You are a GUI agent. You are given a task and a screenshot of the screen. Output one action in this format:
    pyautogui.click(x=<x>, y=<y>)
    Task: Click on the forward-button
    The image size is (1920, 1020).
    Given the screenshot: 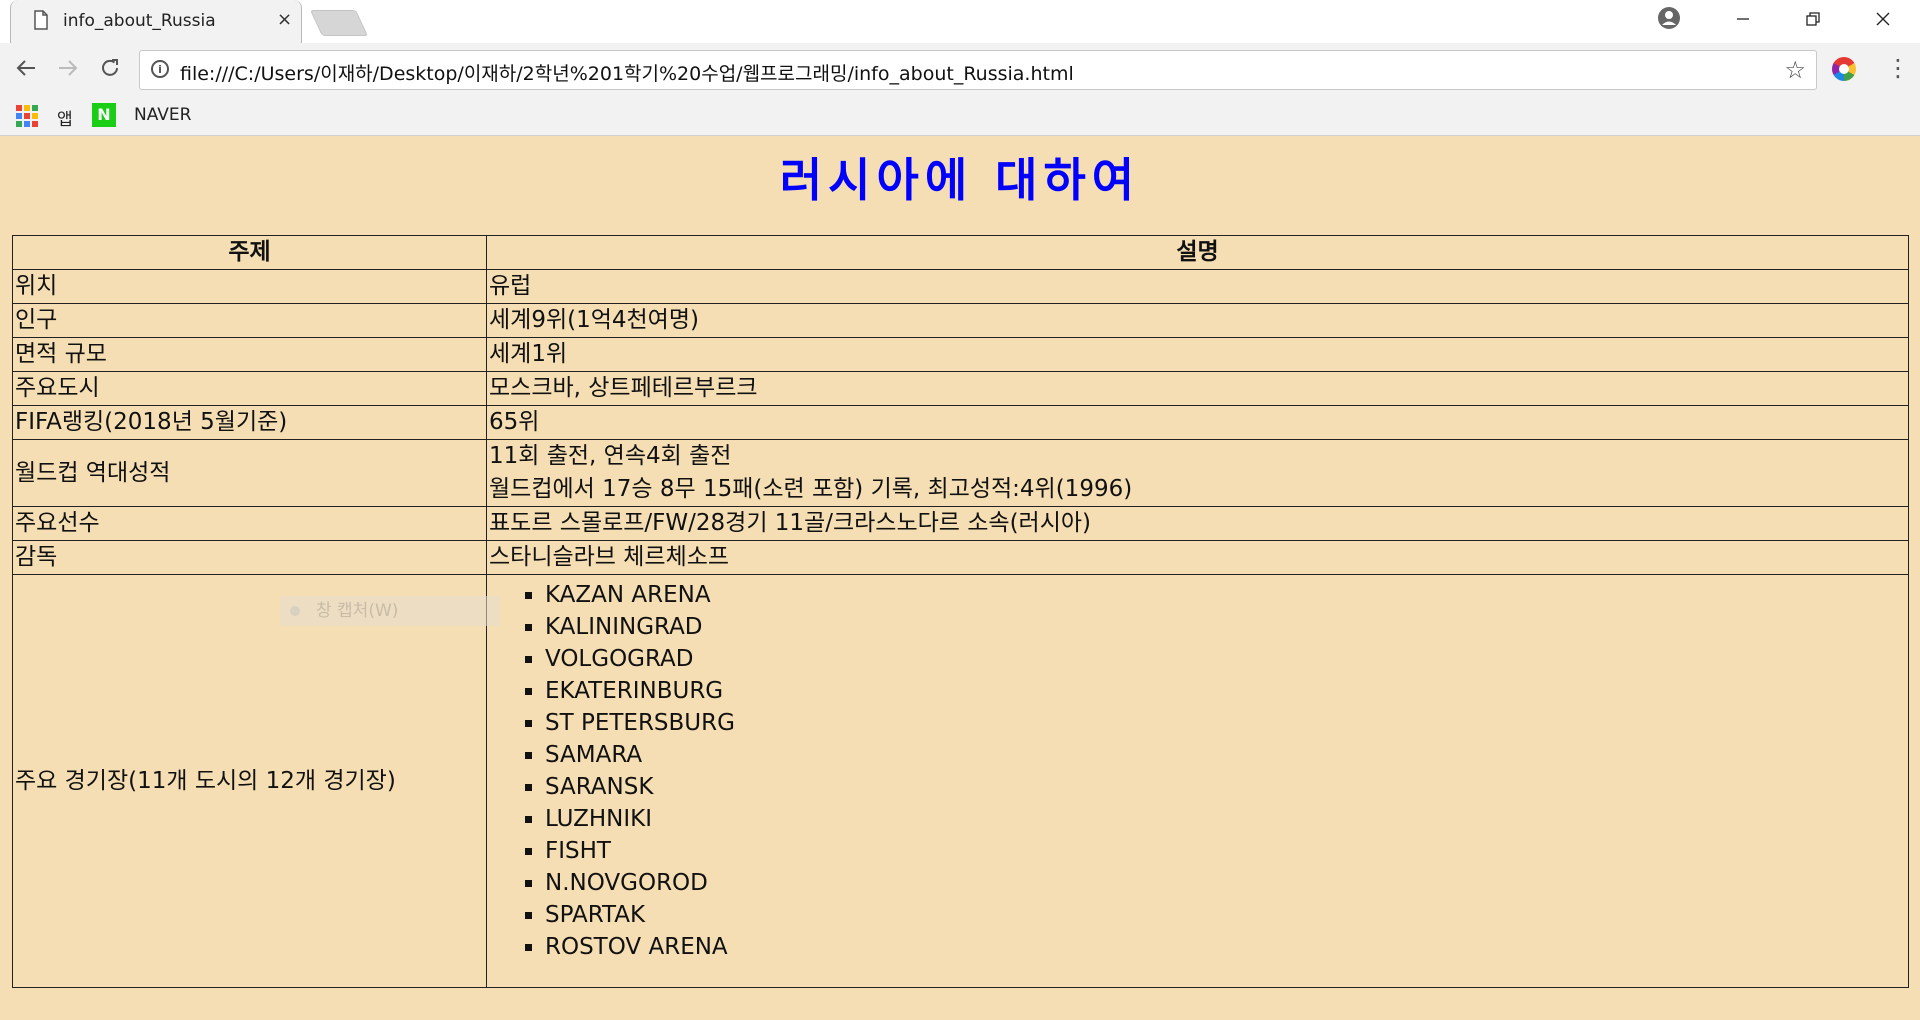 What is the action you would take?
    pyautogui.click(x=68, y=71)
    